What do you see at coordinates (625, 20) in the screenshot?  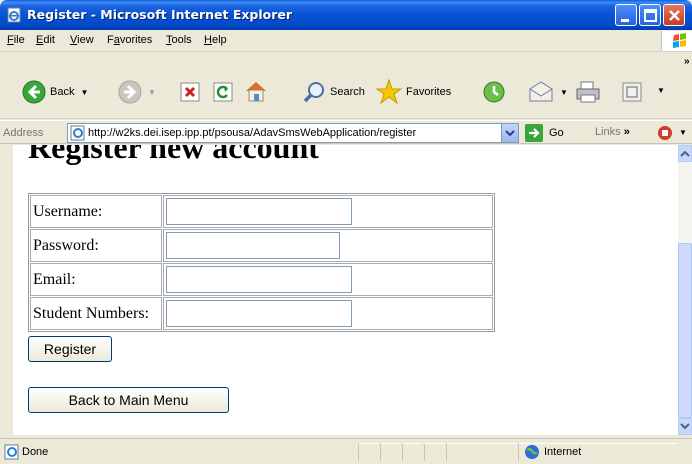 I see `minimize-icon` at bounding box center [625, 20].